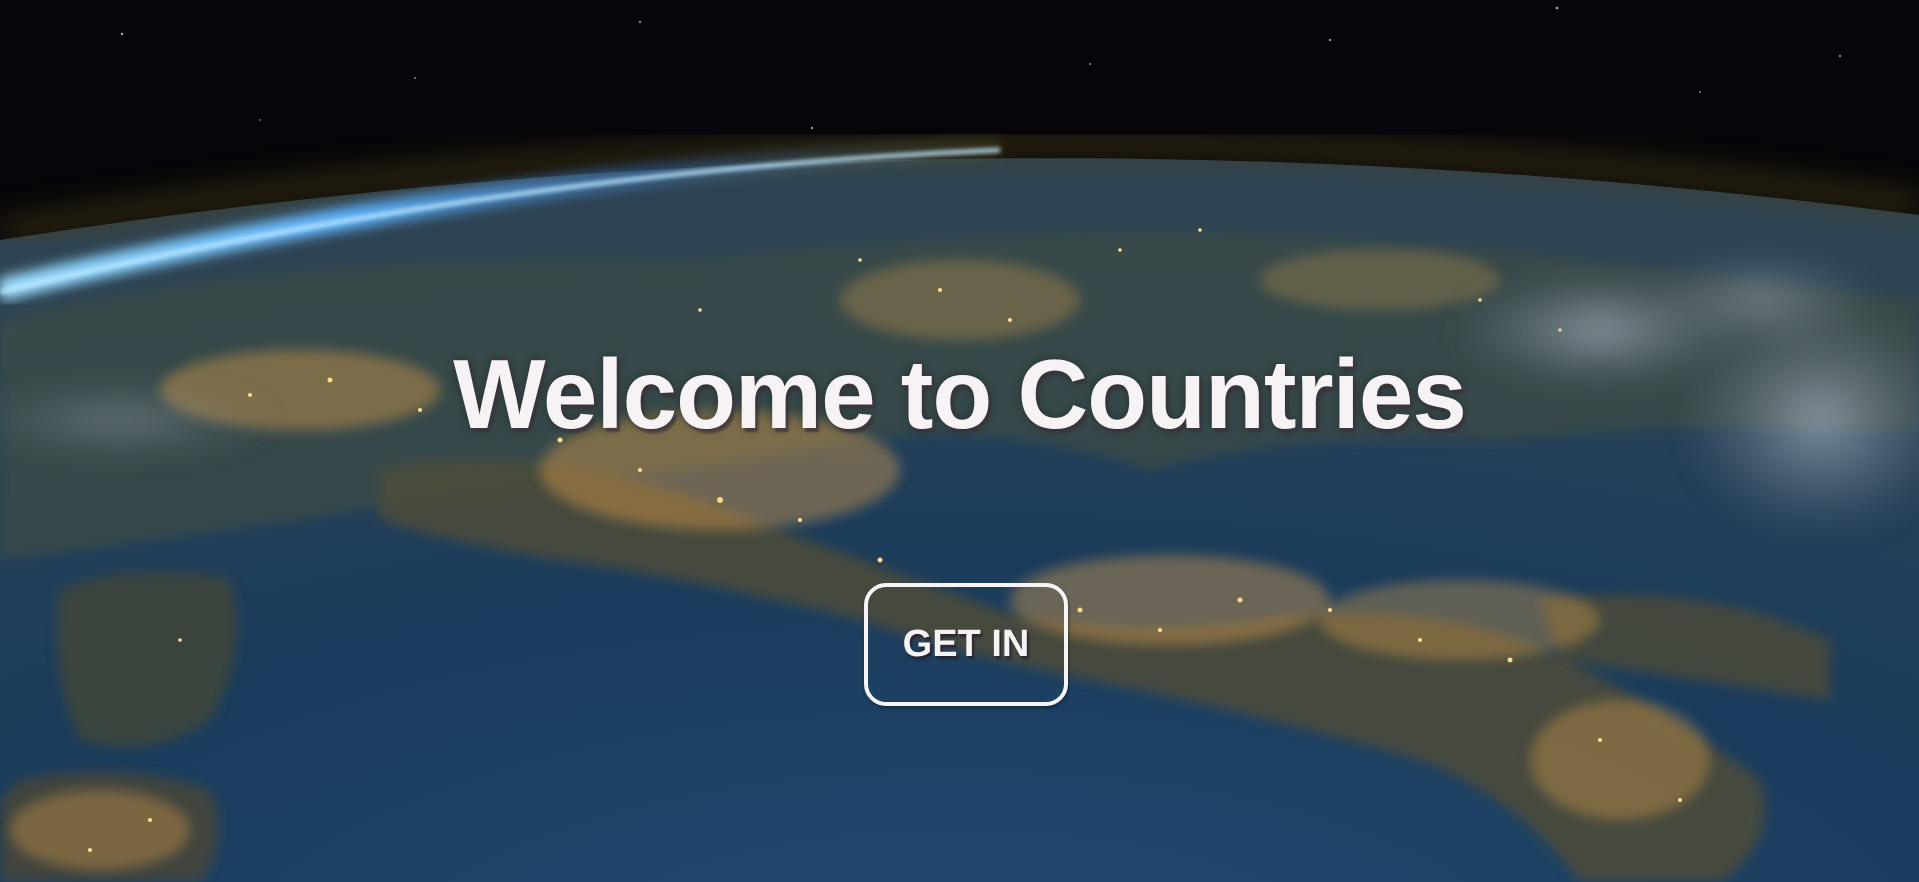 The image size is (1919, 882). I want to click on hero-title: Welcome to Countries, so click(960, 394).